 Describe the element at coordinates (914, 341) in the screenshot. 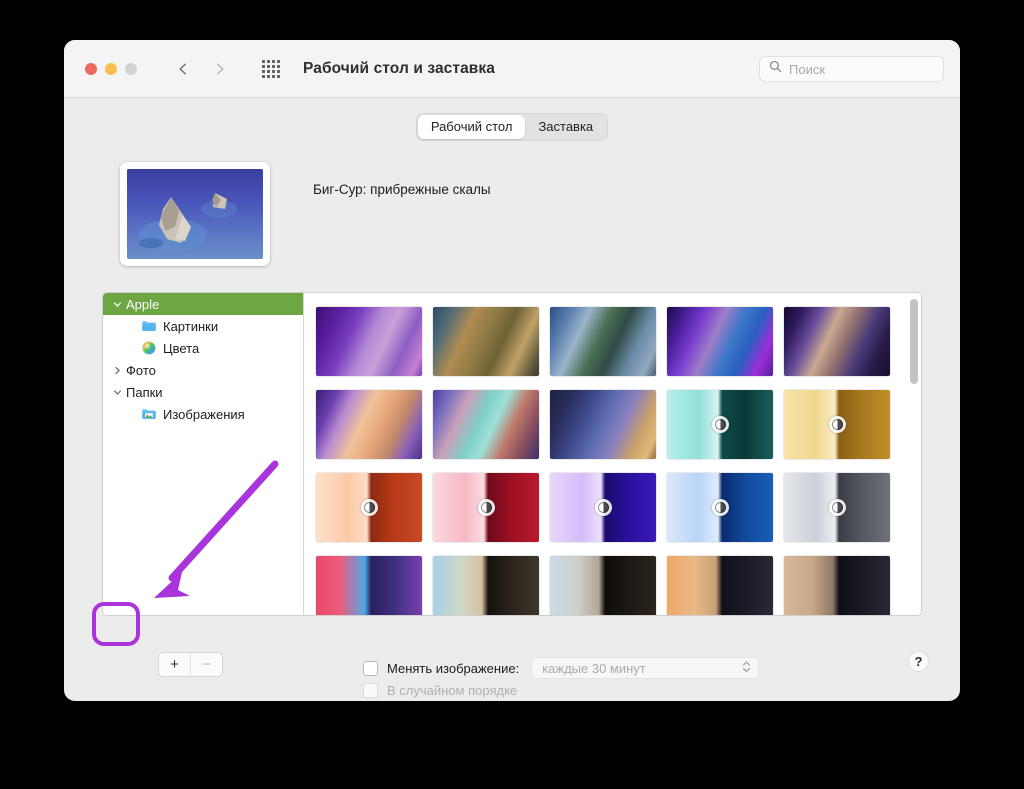

I see `scrollbar-thumb` at that location.